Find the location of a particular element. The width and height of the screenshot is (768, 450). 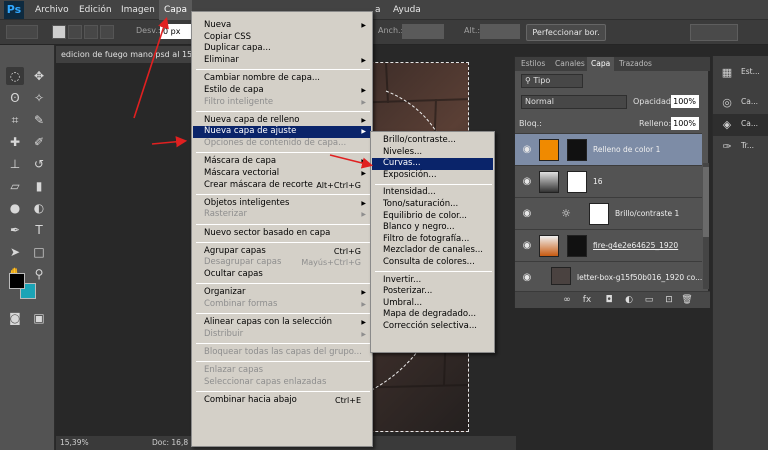

menu-item-nueva-capa-de-ajuste: Nueva capa de ajuste ▶ is located at coordinates (282, 132).